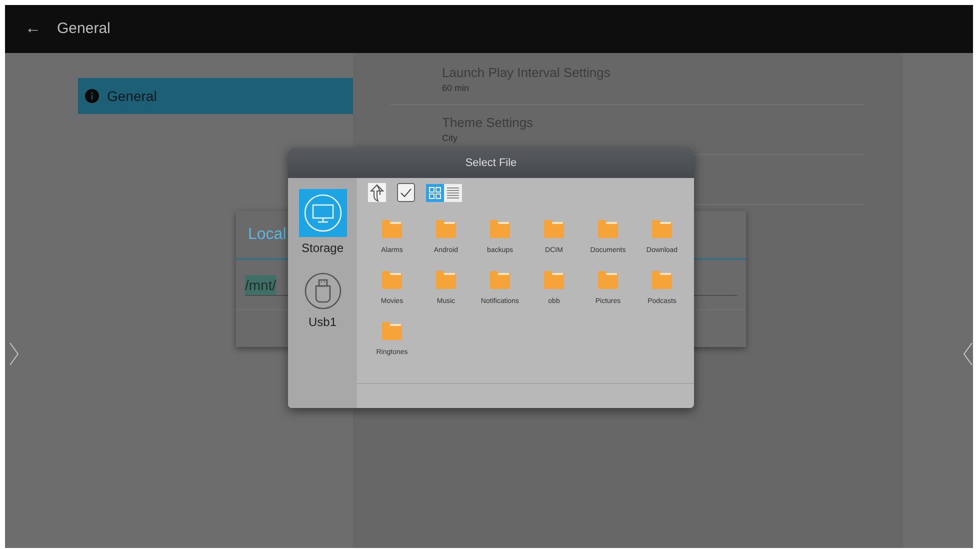 The width and height of the screenshot is (976, 549). I want to click on setting-value: City, so click(450, 138).